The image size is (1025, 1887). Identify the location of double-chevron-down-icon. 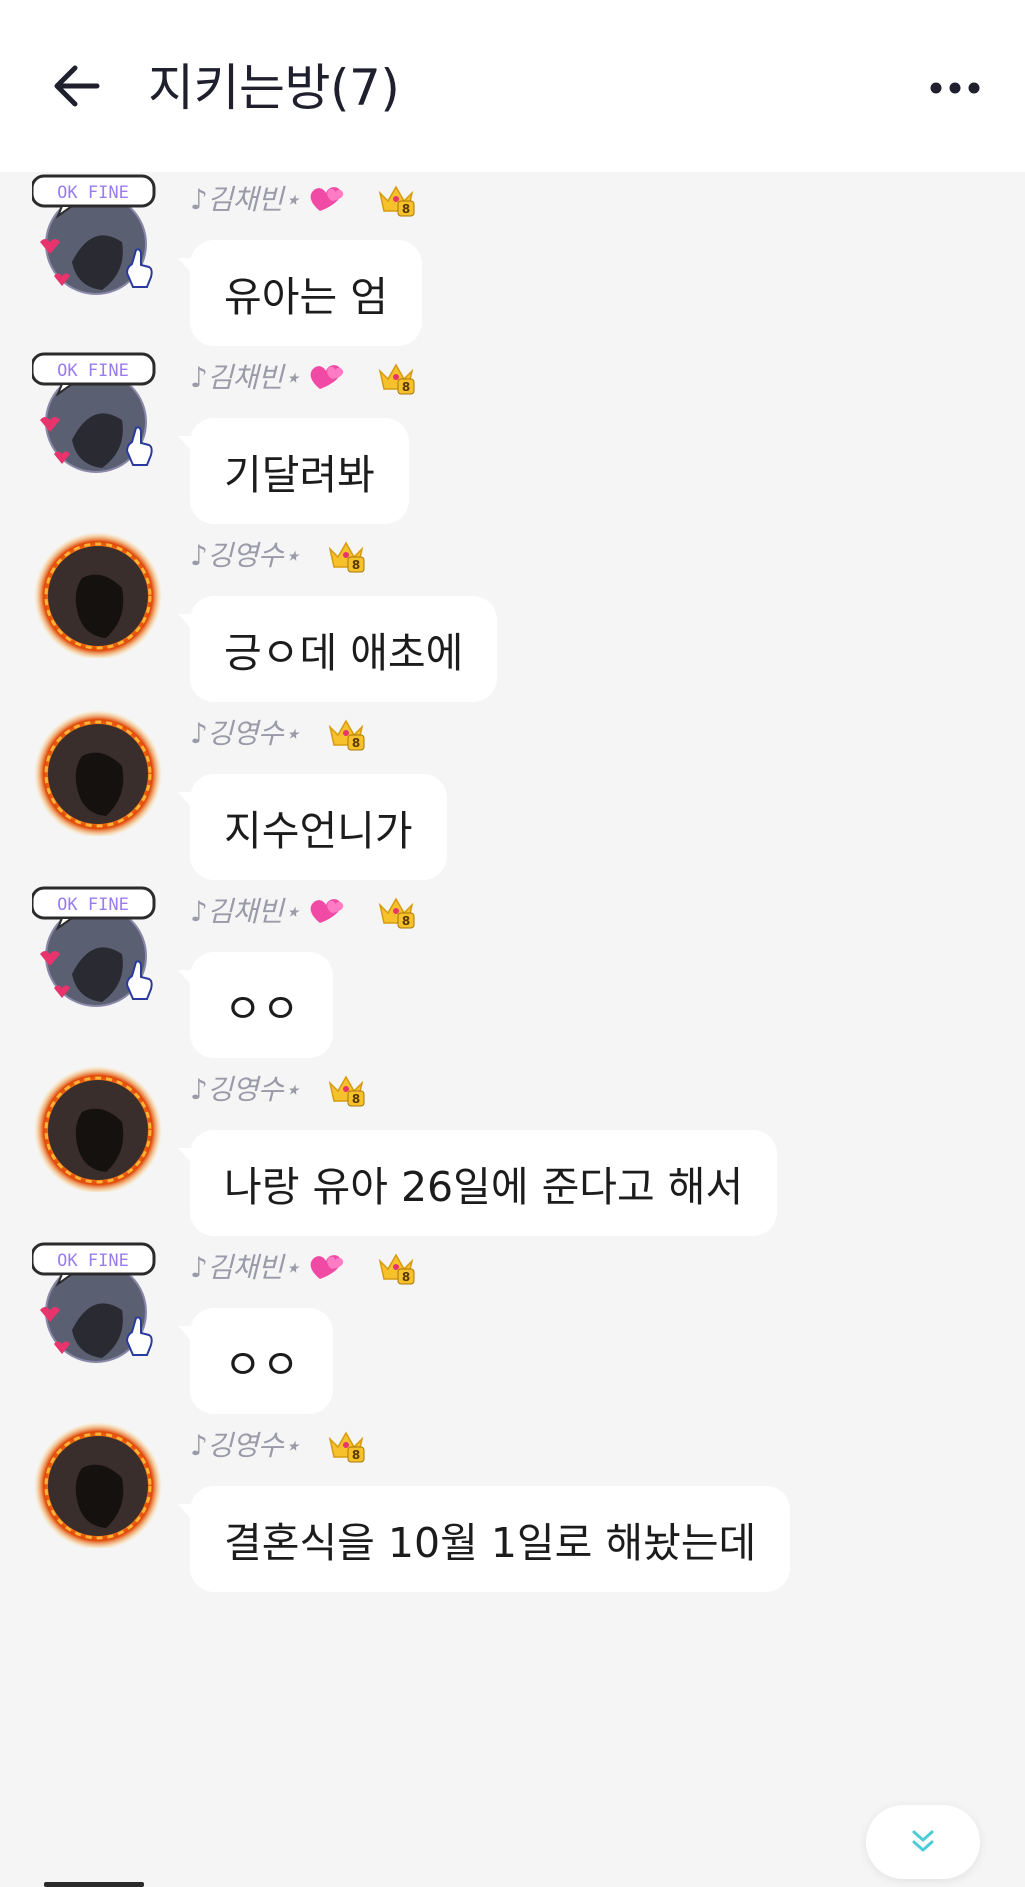
(923, 1841).